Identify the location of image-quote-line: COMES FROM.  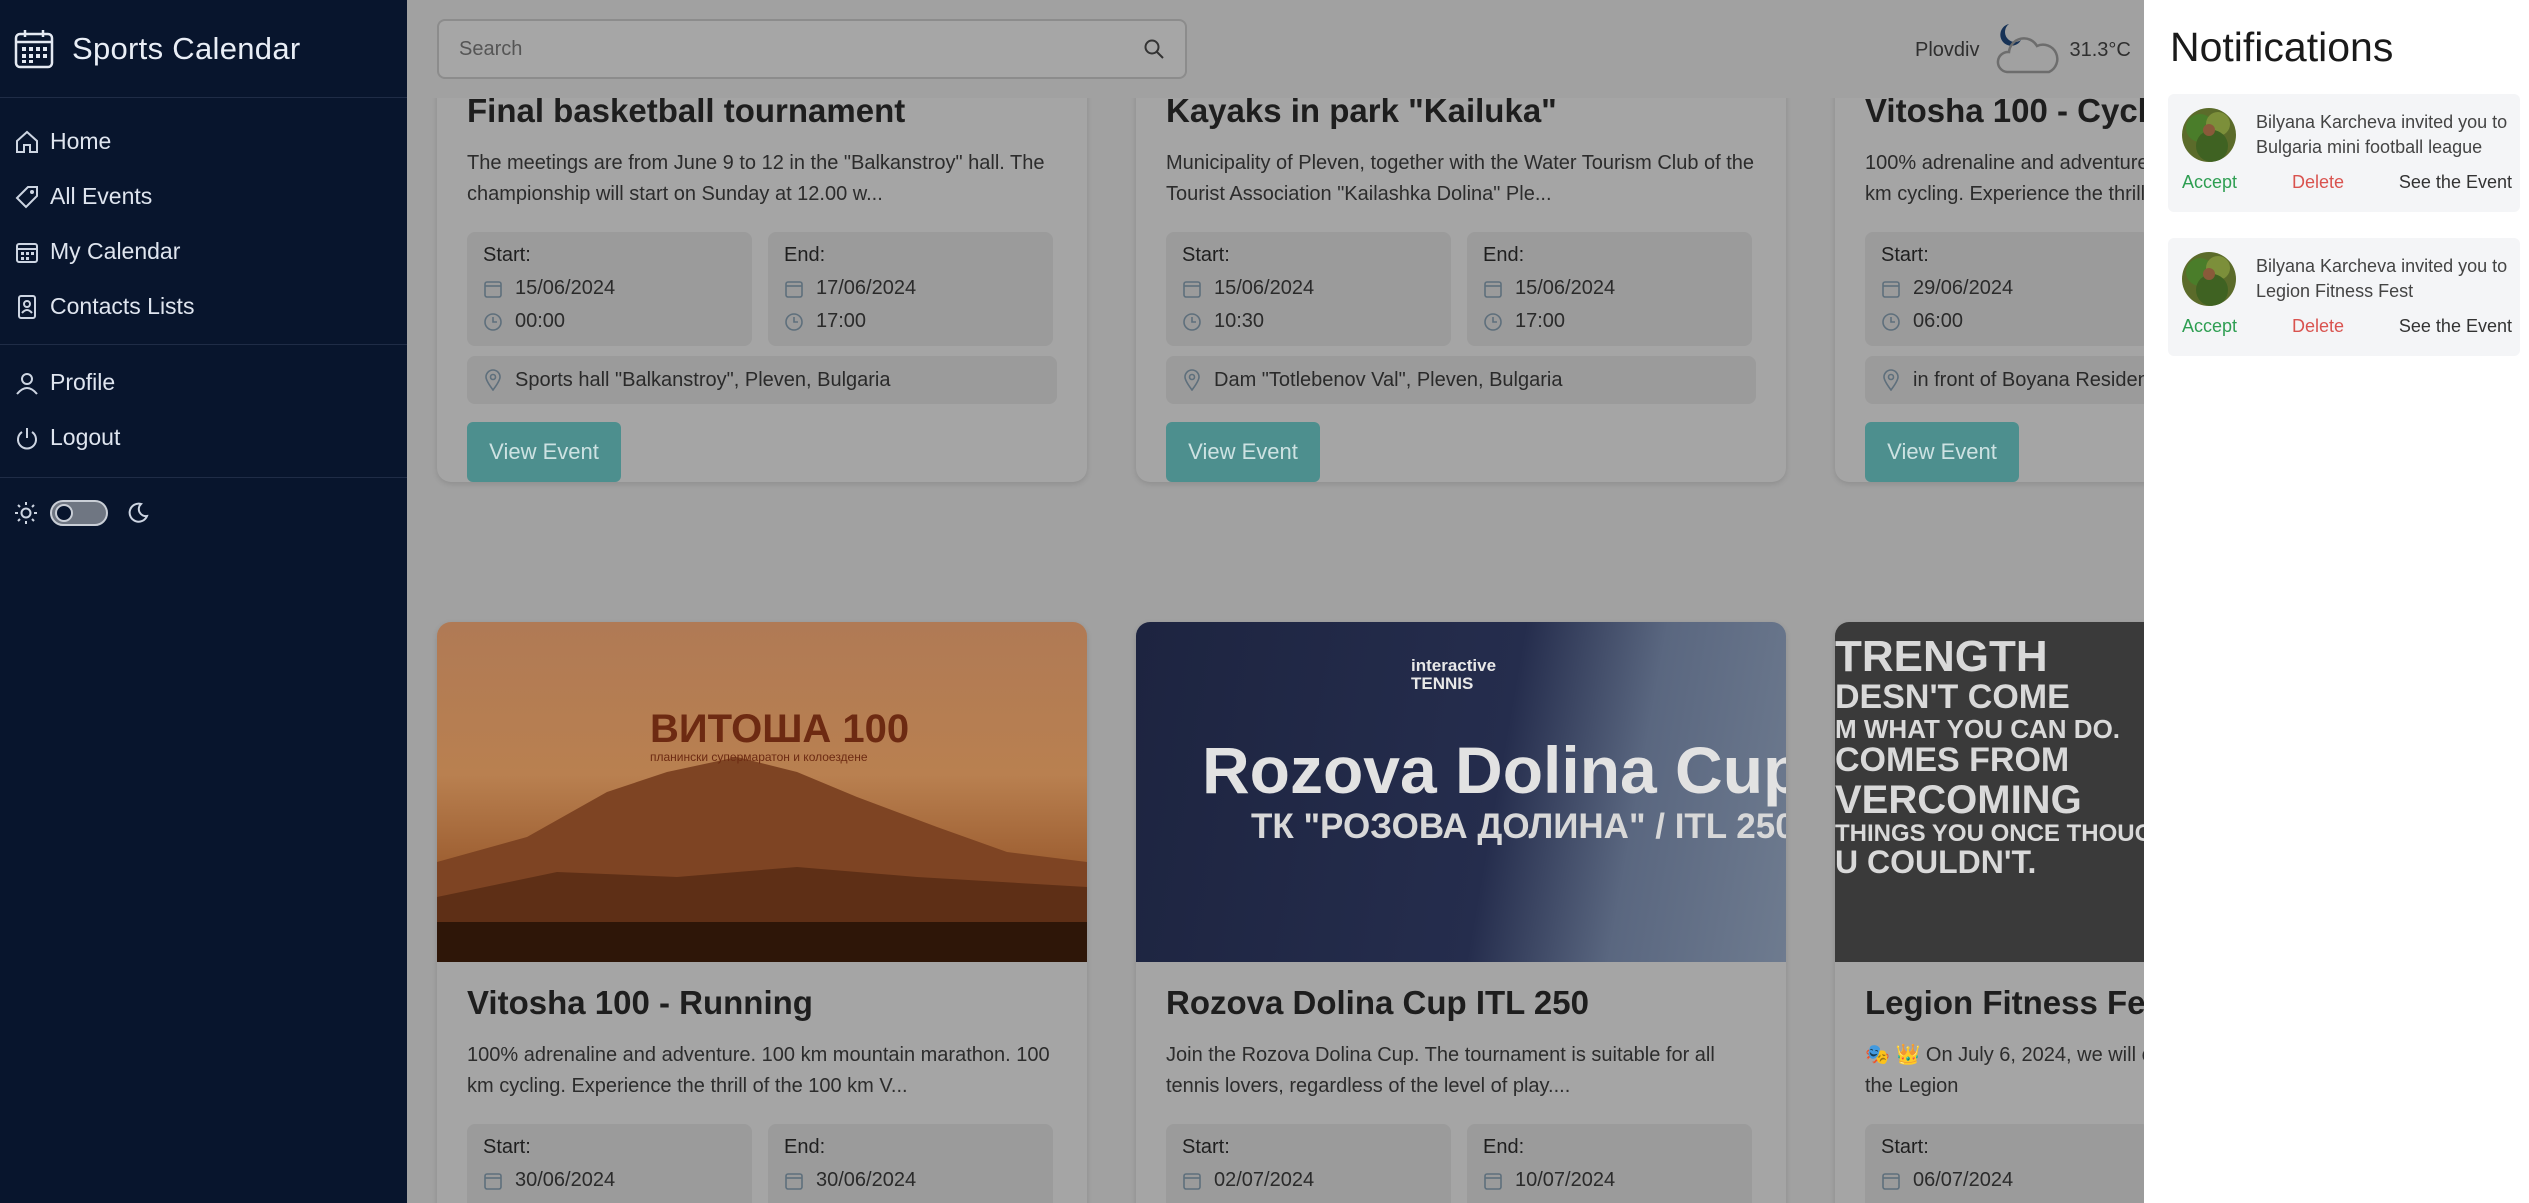
(1952, 760).